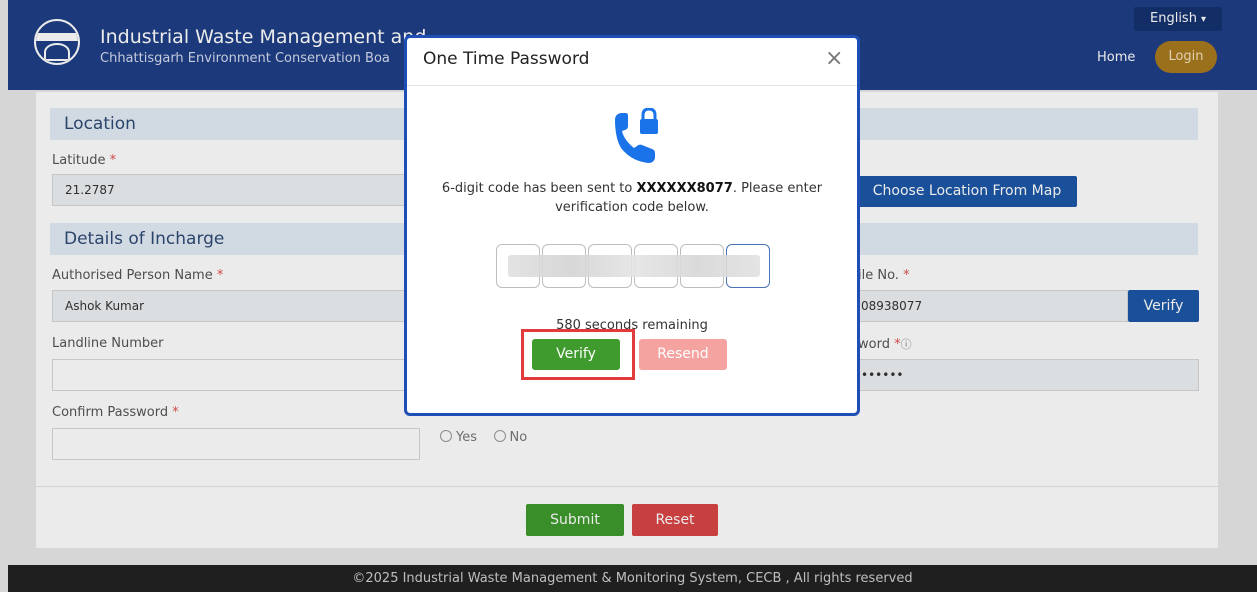  I want to click on otp-redaction-blur, so click(634, 266).